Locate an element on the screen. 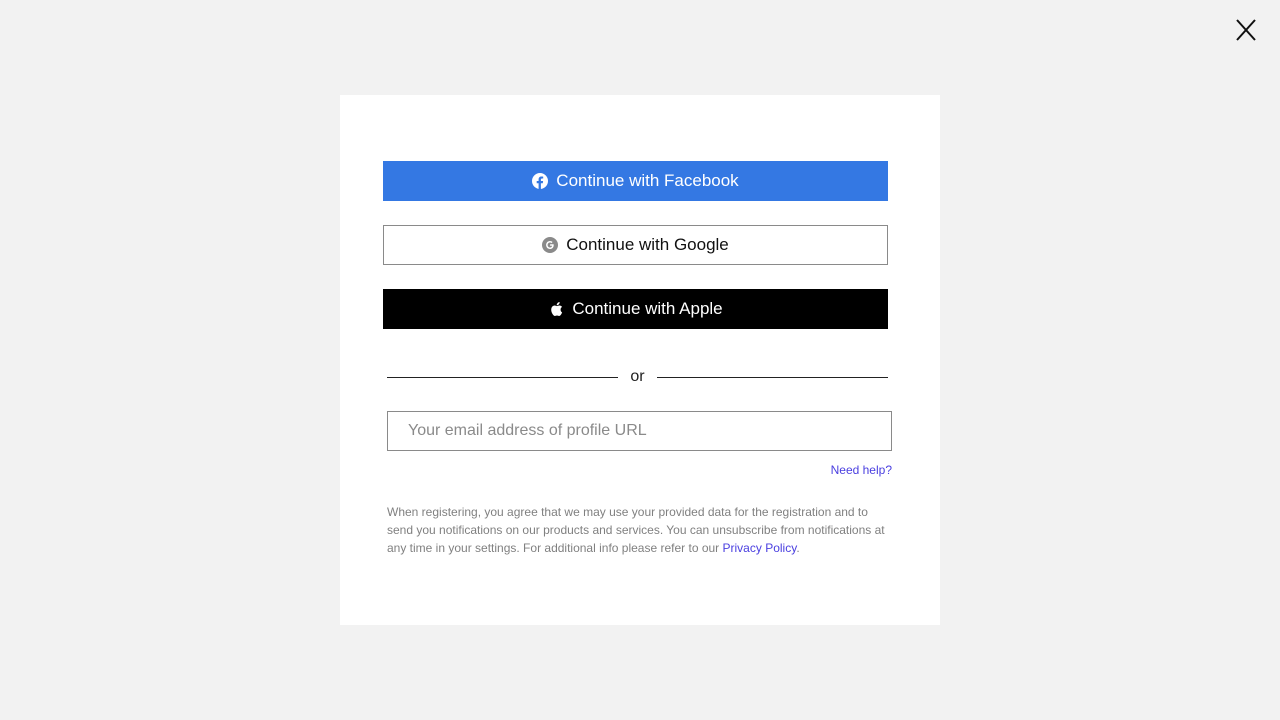 Image resolution: width=1280 pixels, height=720 pixels. continue-with-google-button: Continue with Google is located at coordinates (635, 245).